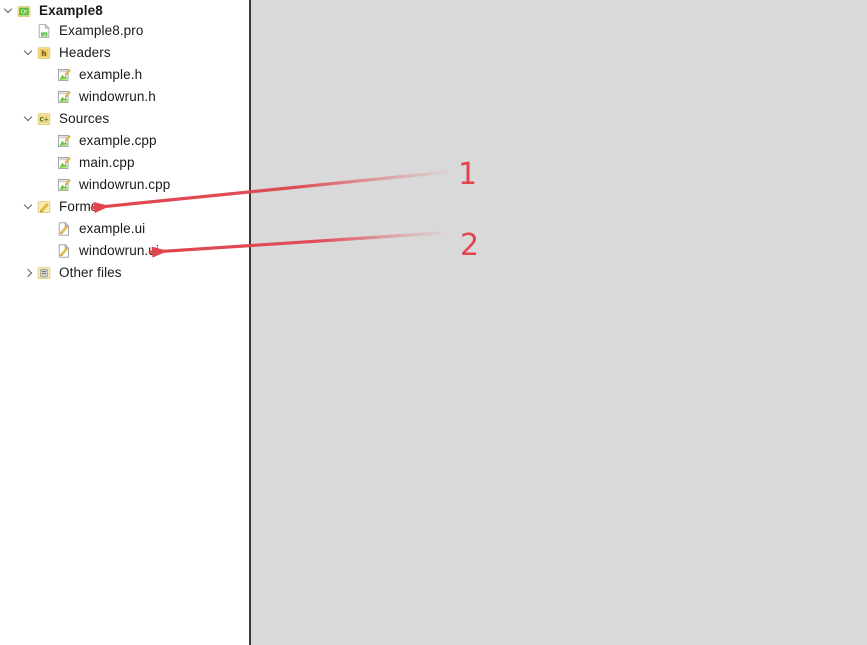 This screenshot has width=867, height=645. What do you see at coordinates (111, 74) in the screenshot?
I see `tree-item-label: example.h` at bounding box center [111, 74].